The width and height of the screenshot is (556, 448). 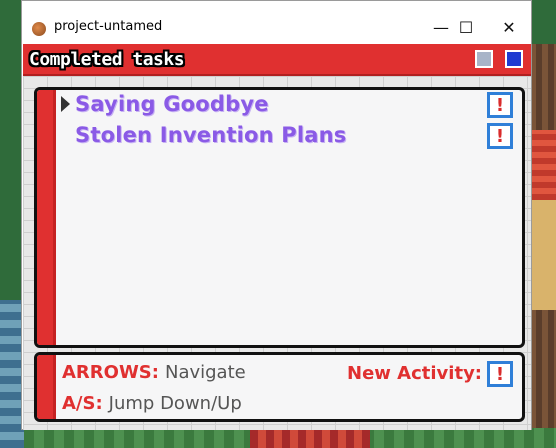 What do you see at coordinates (466, 27) in the screenshot?
I see `maximize-button: ☐` at bounding box center [466, 27].